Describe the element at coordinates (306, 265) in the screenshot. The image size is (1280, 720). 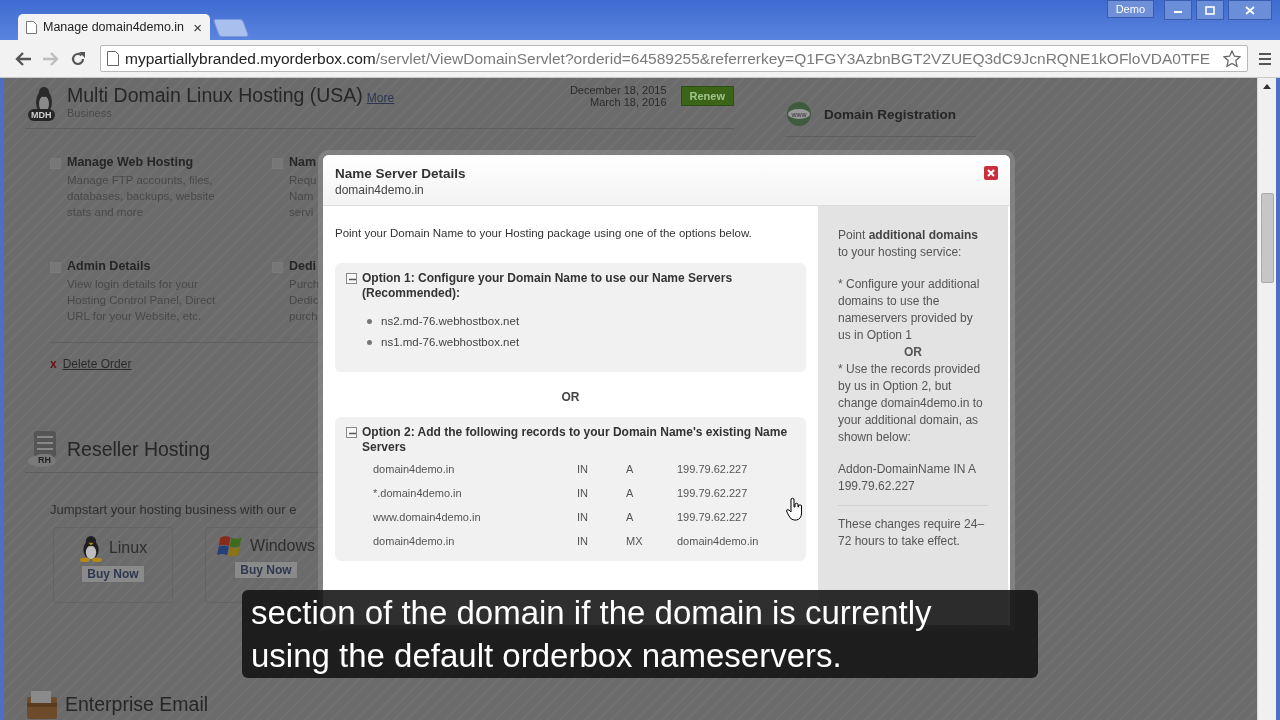
I see `action-link: Dedi` at that location.